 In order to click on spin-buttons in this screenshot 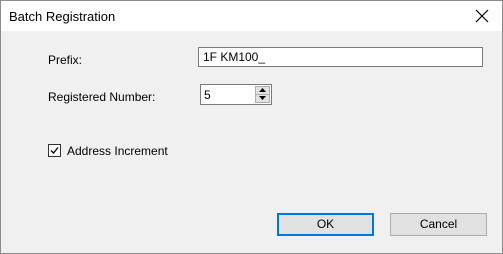, I will do `click(262, 94)`.